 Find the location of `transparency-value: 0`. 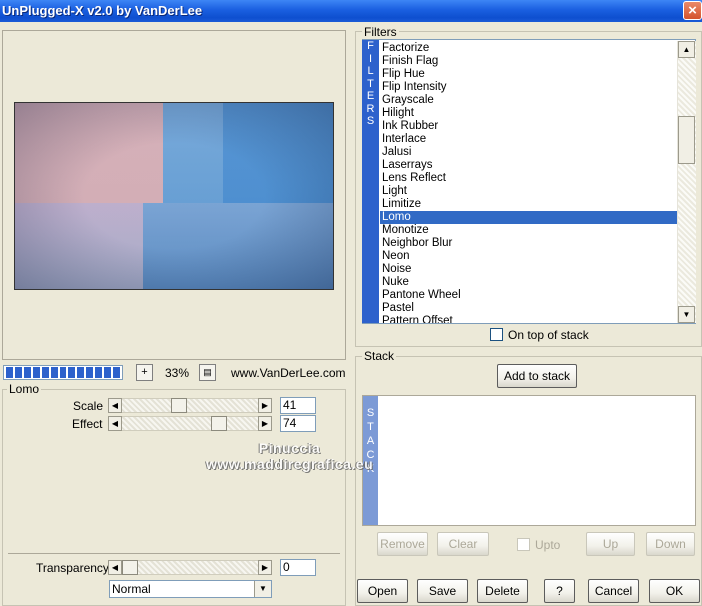

transparency-value: 0 is located at coordinates (298, 567).